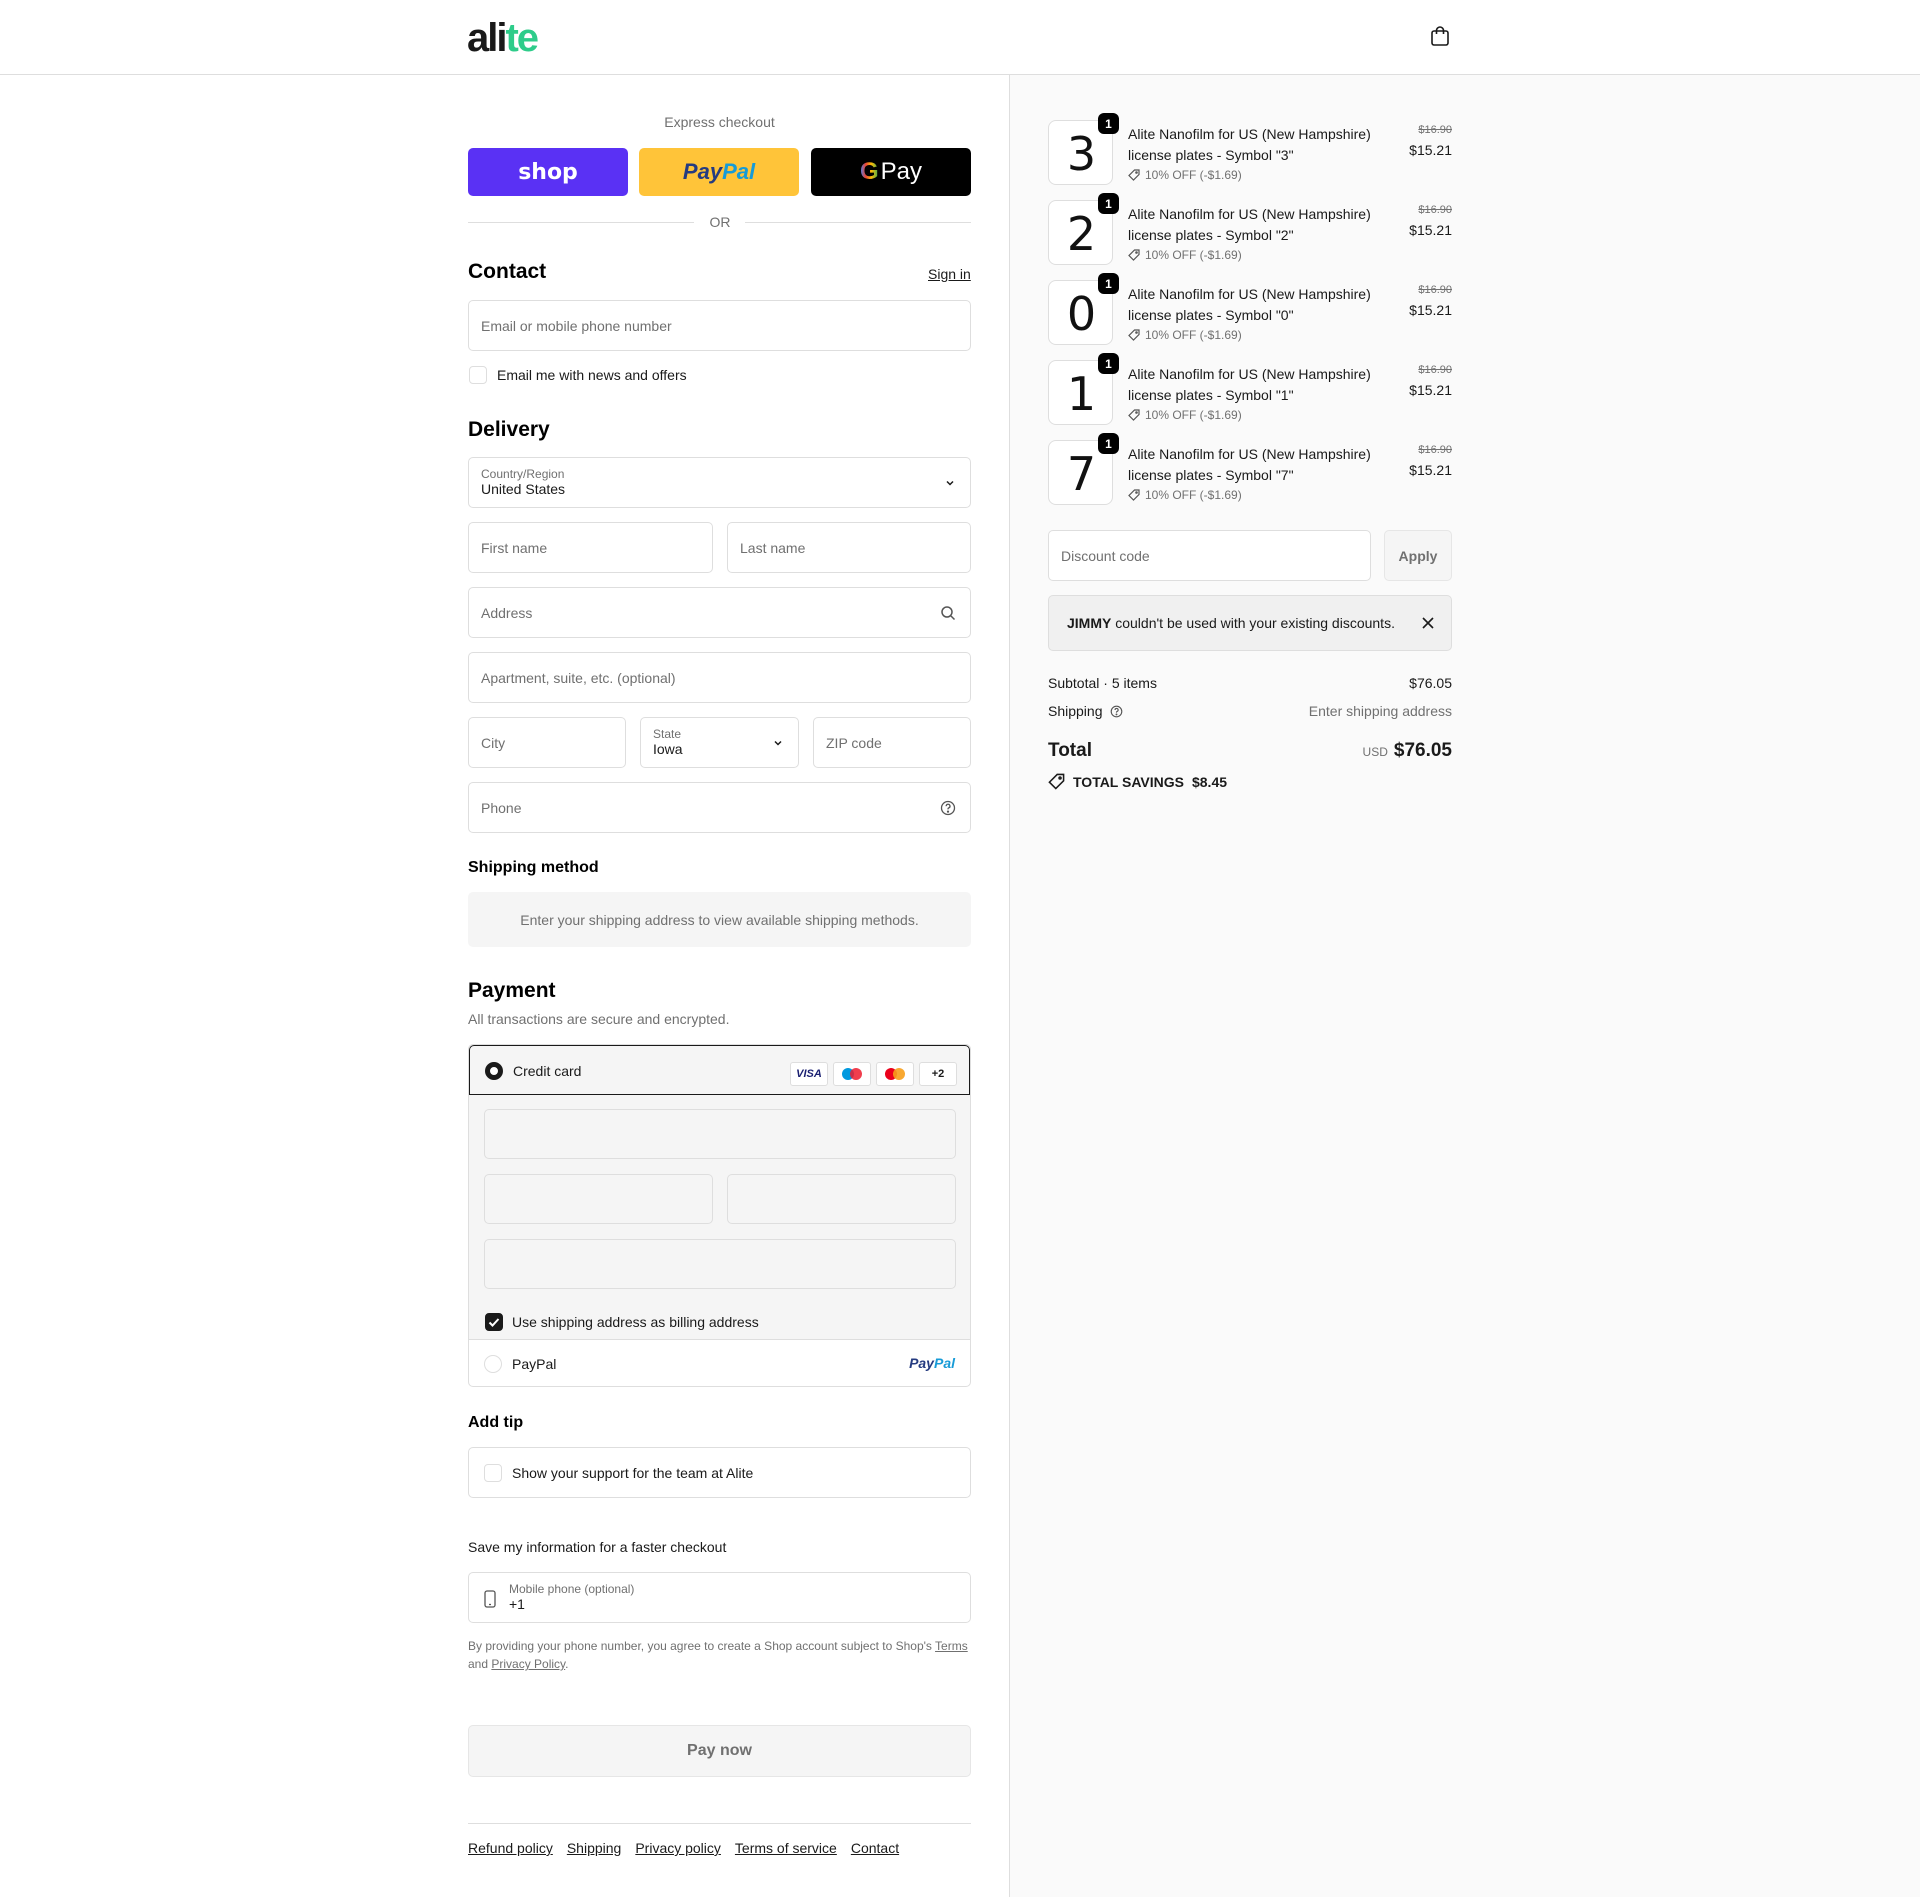  What do you see at coordinates (547, 742) in the screenshot?
I see `city-field: City` at bounding box center [547, 742].